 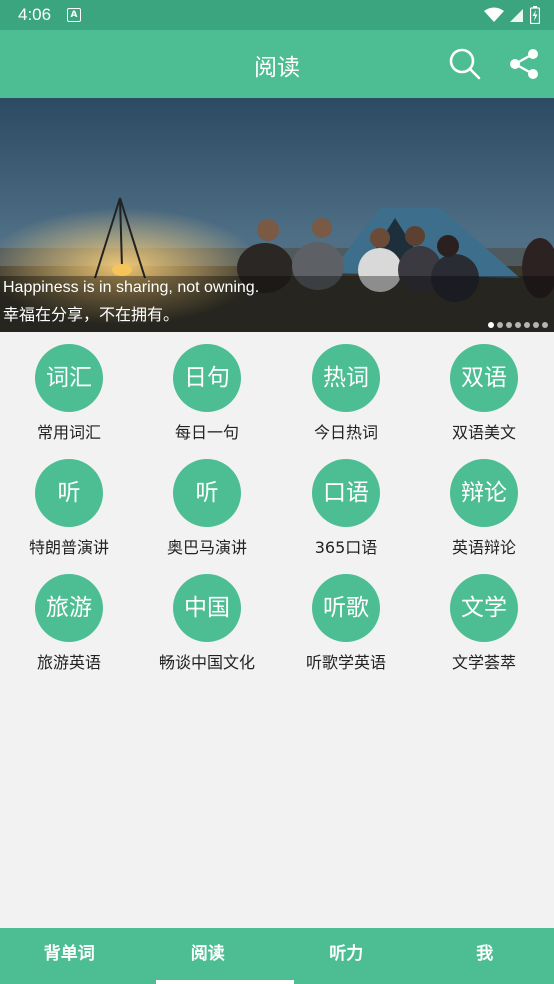 I want to click on category-label: 听歌学英语, so click(x=345, y=662).